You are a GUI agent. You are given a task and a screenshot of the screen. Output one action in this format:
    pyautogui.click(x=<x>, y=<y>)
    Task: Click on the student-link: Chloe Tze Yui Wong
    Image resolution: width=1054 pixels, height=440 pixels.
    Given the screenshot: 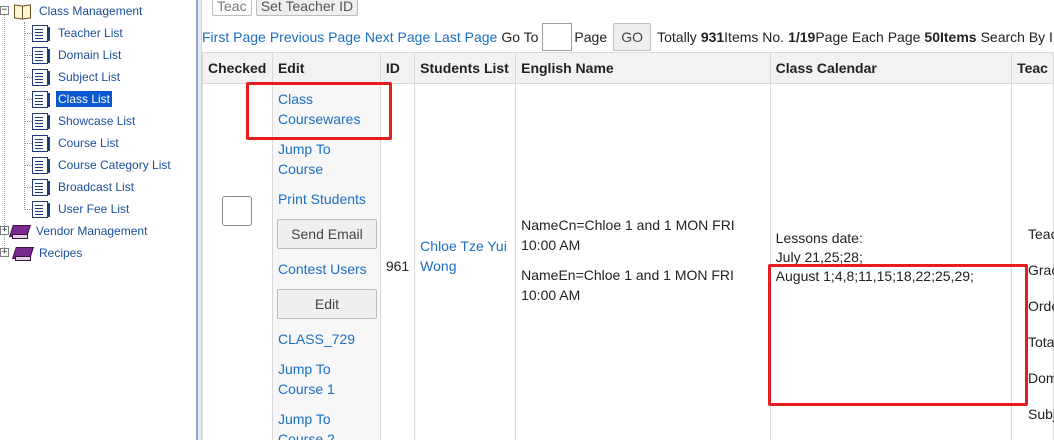 What is the action you would take?
    pyautogui.click(x=465, y=256)
    